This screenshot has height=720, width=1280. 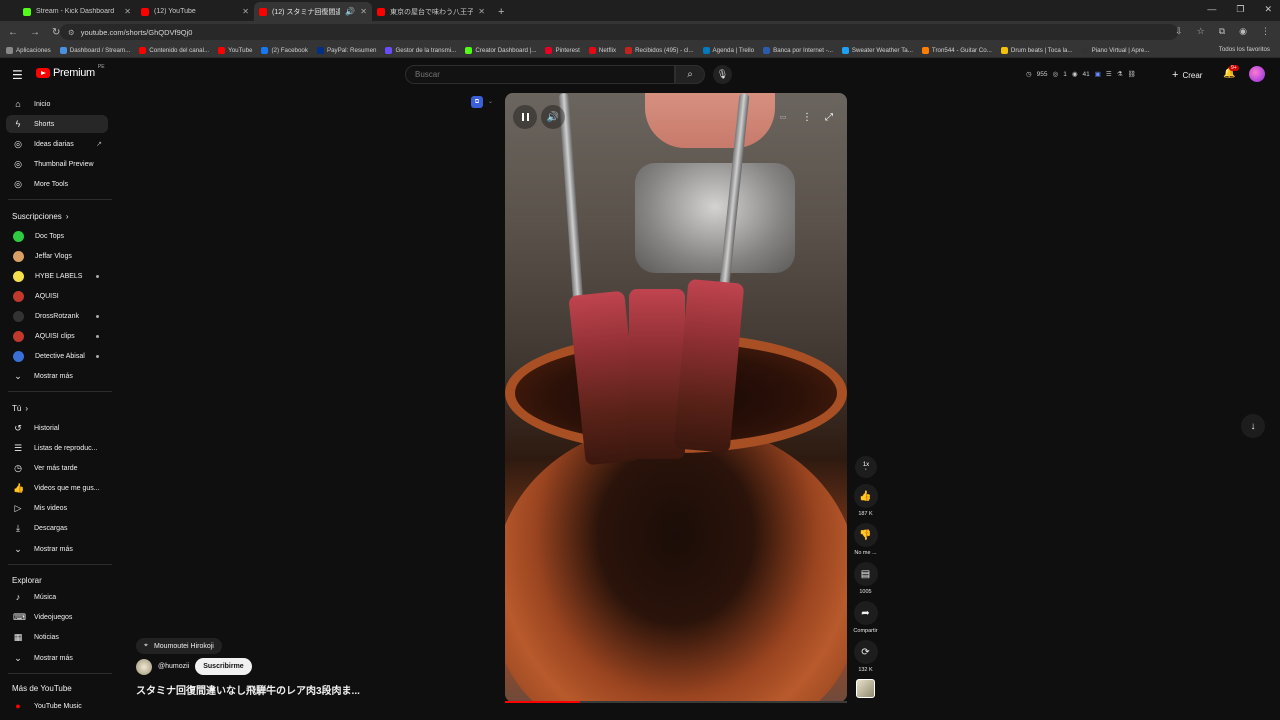 I want to click on captions-button: ▭, so click(x=783, y=117).